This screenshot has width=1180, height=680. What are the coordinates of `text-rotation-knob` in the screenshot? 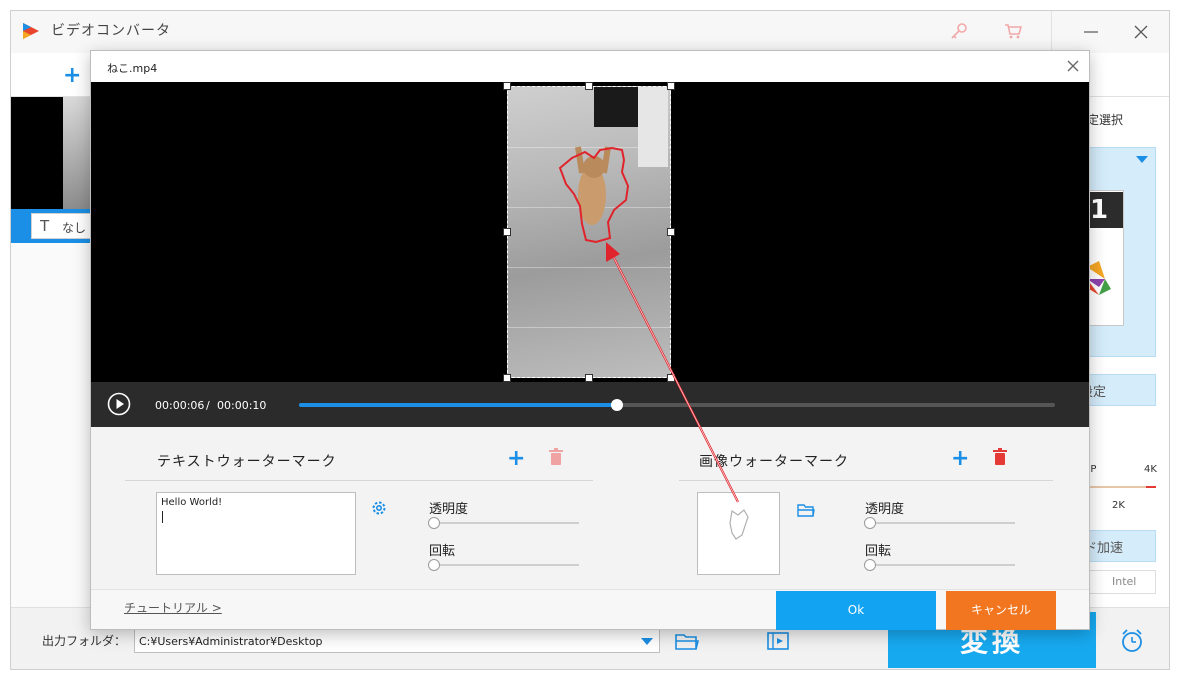 It's located at (434, 565).